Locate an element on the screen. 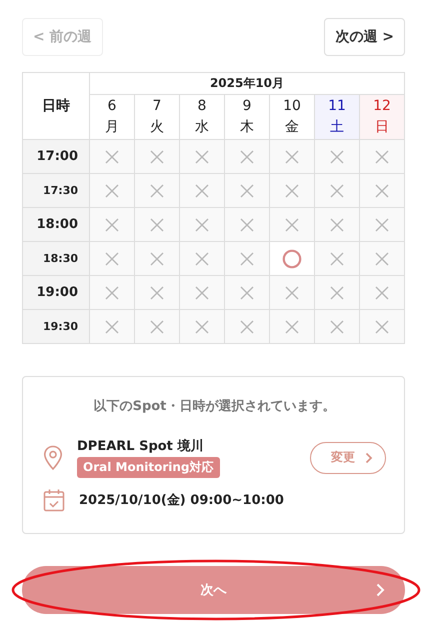  month-header: 2025年10月 is located at coordinates (247, 83).